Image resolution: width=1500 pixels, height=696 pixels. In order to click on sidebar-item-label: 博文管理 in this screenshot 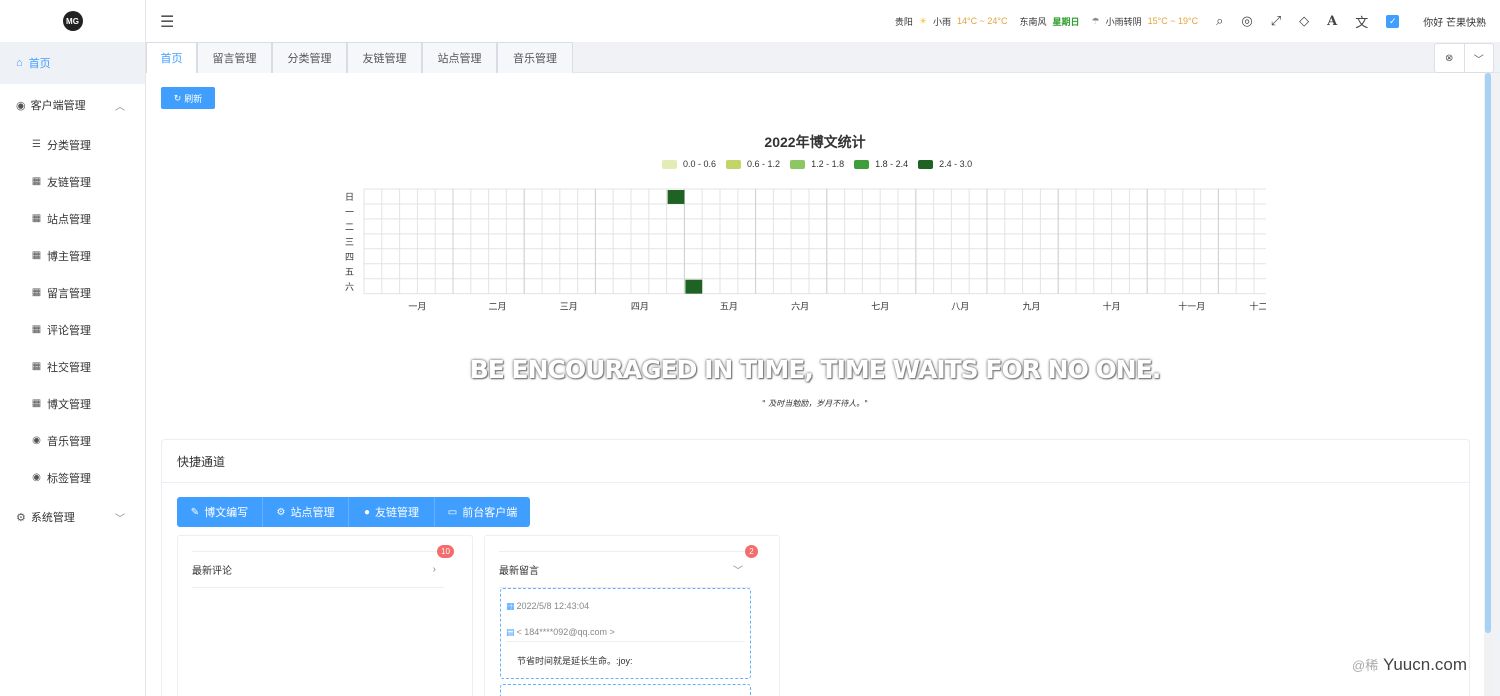, I will do `click(69, 404)`.